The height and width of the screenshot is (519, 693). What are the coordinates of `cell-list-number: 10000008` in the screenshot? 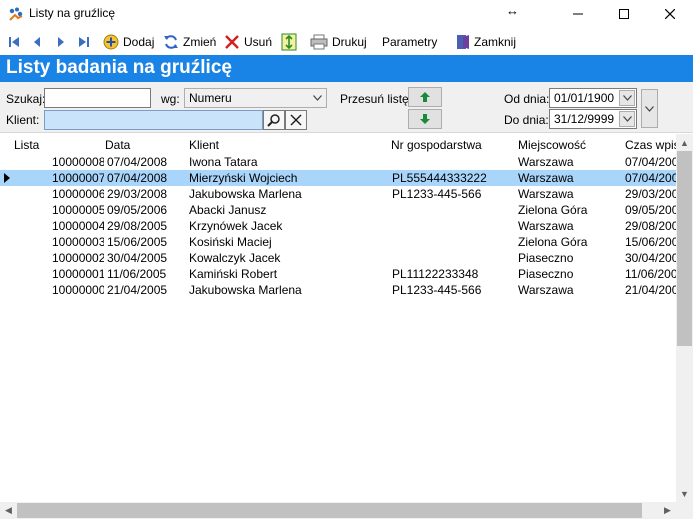 It's located at (78, 162).